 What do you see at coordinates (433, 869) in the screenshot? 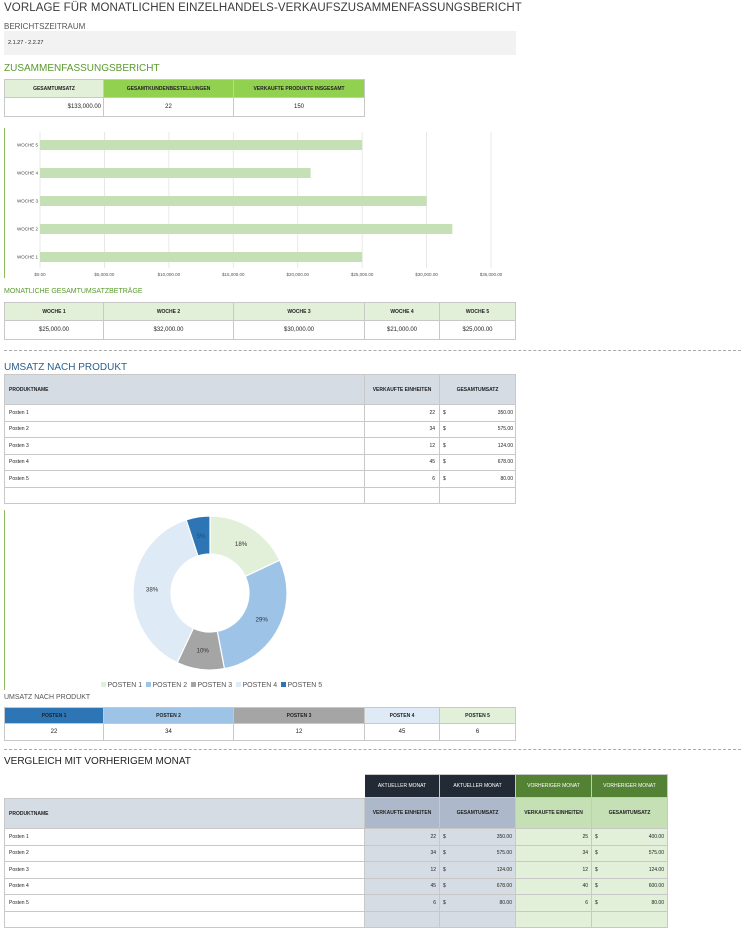
I see `comparison-units-value: 12` at bounding box center [433, 869].